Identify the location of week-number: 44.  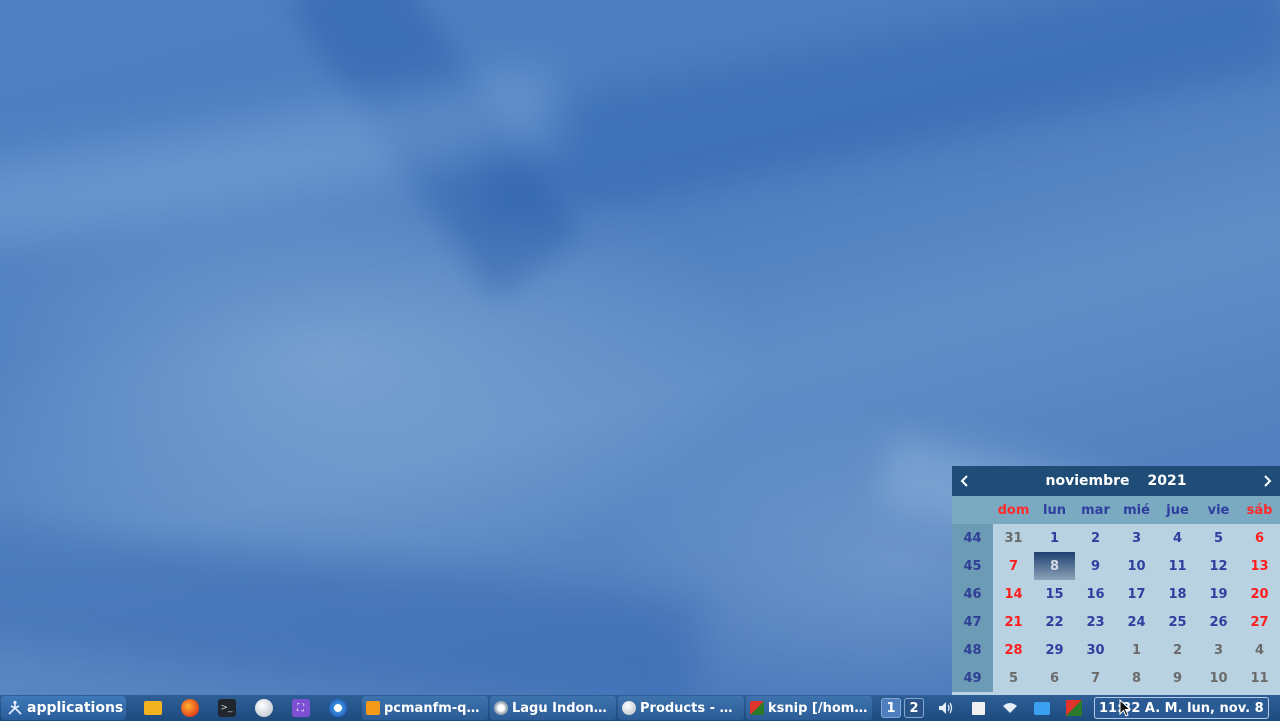
(972, 538).